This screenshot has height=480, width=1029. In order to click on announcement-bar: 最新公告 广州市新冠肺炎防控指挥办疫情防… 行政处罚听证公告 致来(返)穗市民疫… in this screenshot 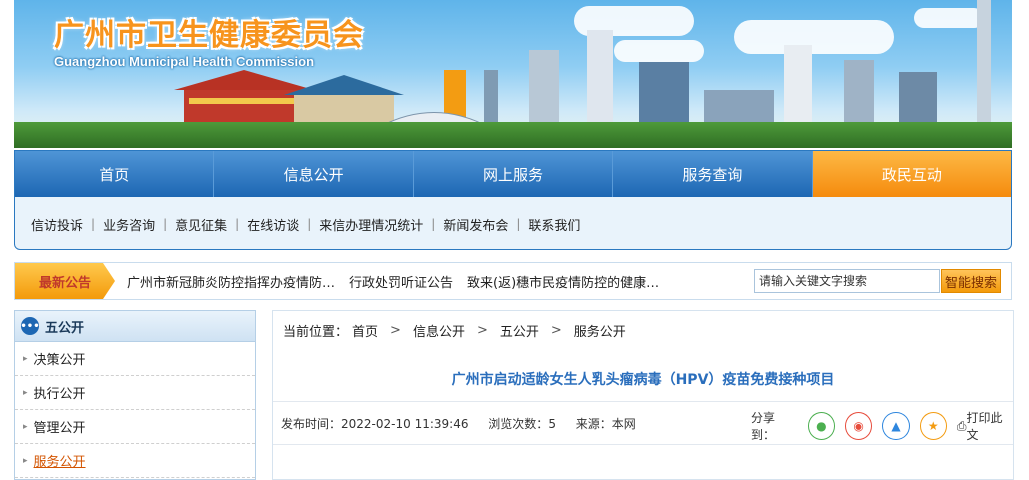, I will do `click(513, 281)`.